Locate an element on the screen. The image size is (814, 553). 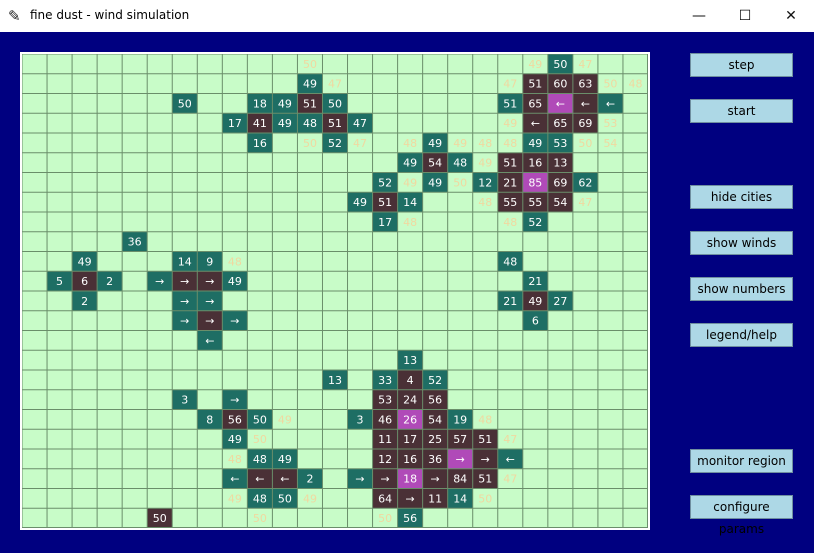
grid-cell-value: 60 is located at coordinates (560, 84).